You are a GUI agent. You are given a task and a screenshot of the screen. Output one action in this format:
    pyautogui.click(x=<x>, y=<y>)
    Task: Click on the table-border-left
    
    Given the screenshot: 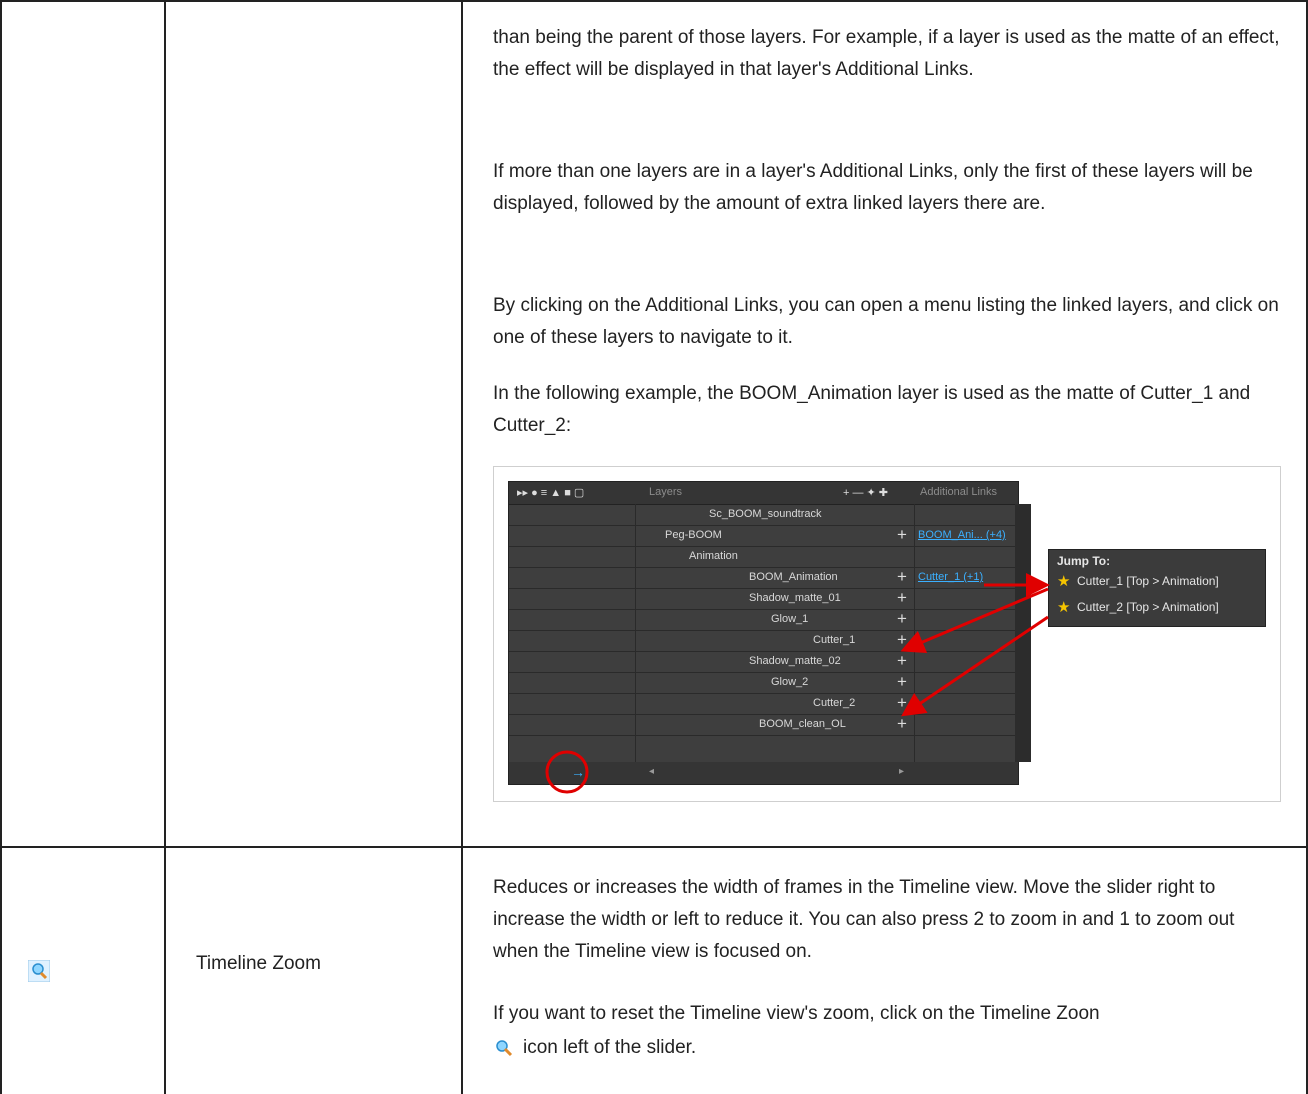 What is the action you would take?
    pyautogui.click(x=1, y=547)
    